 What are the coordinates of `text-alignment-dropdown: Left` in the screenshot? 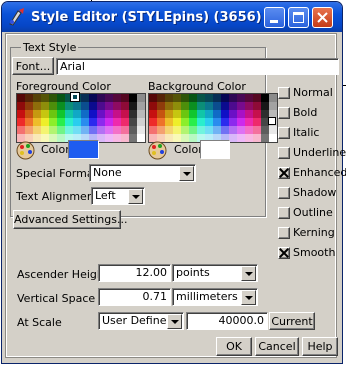 It's located at (118, 196).